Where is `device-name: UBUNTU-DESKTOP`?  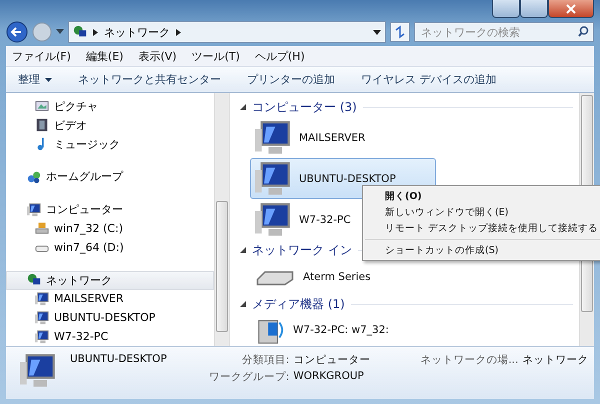 device-name: UBUNTU-DESKTOP is located at coordinates (118, 359).